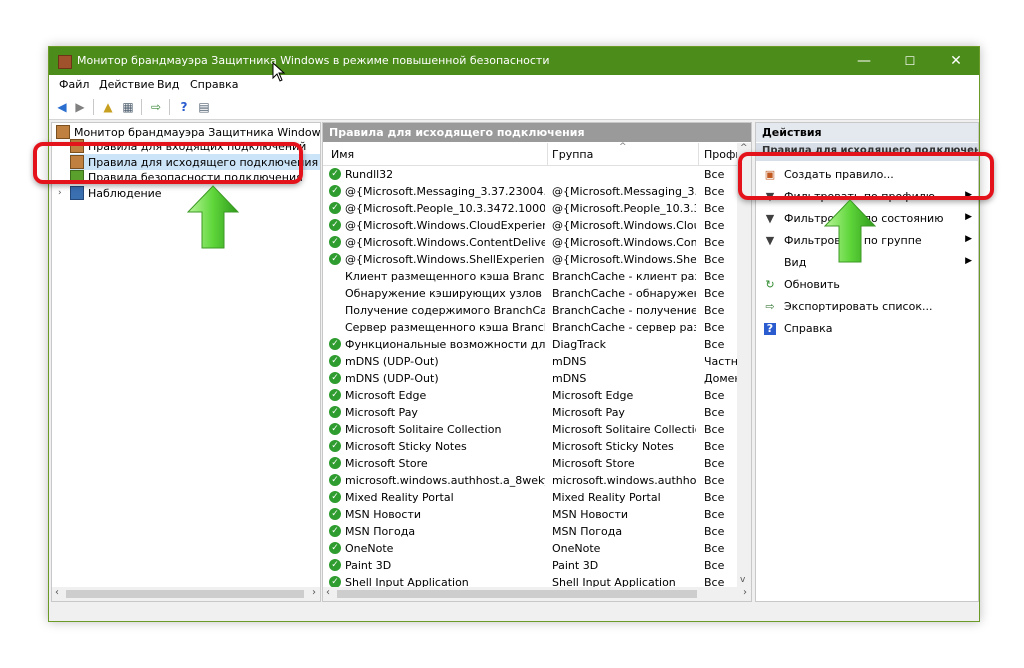 The height and width of the screenshot is (668, 1024). What do you see at coordinates (808, 328) in the screenshot?
I see `action-label: Справка` at bounding box center [808, 328].